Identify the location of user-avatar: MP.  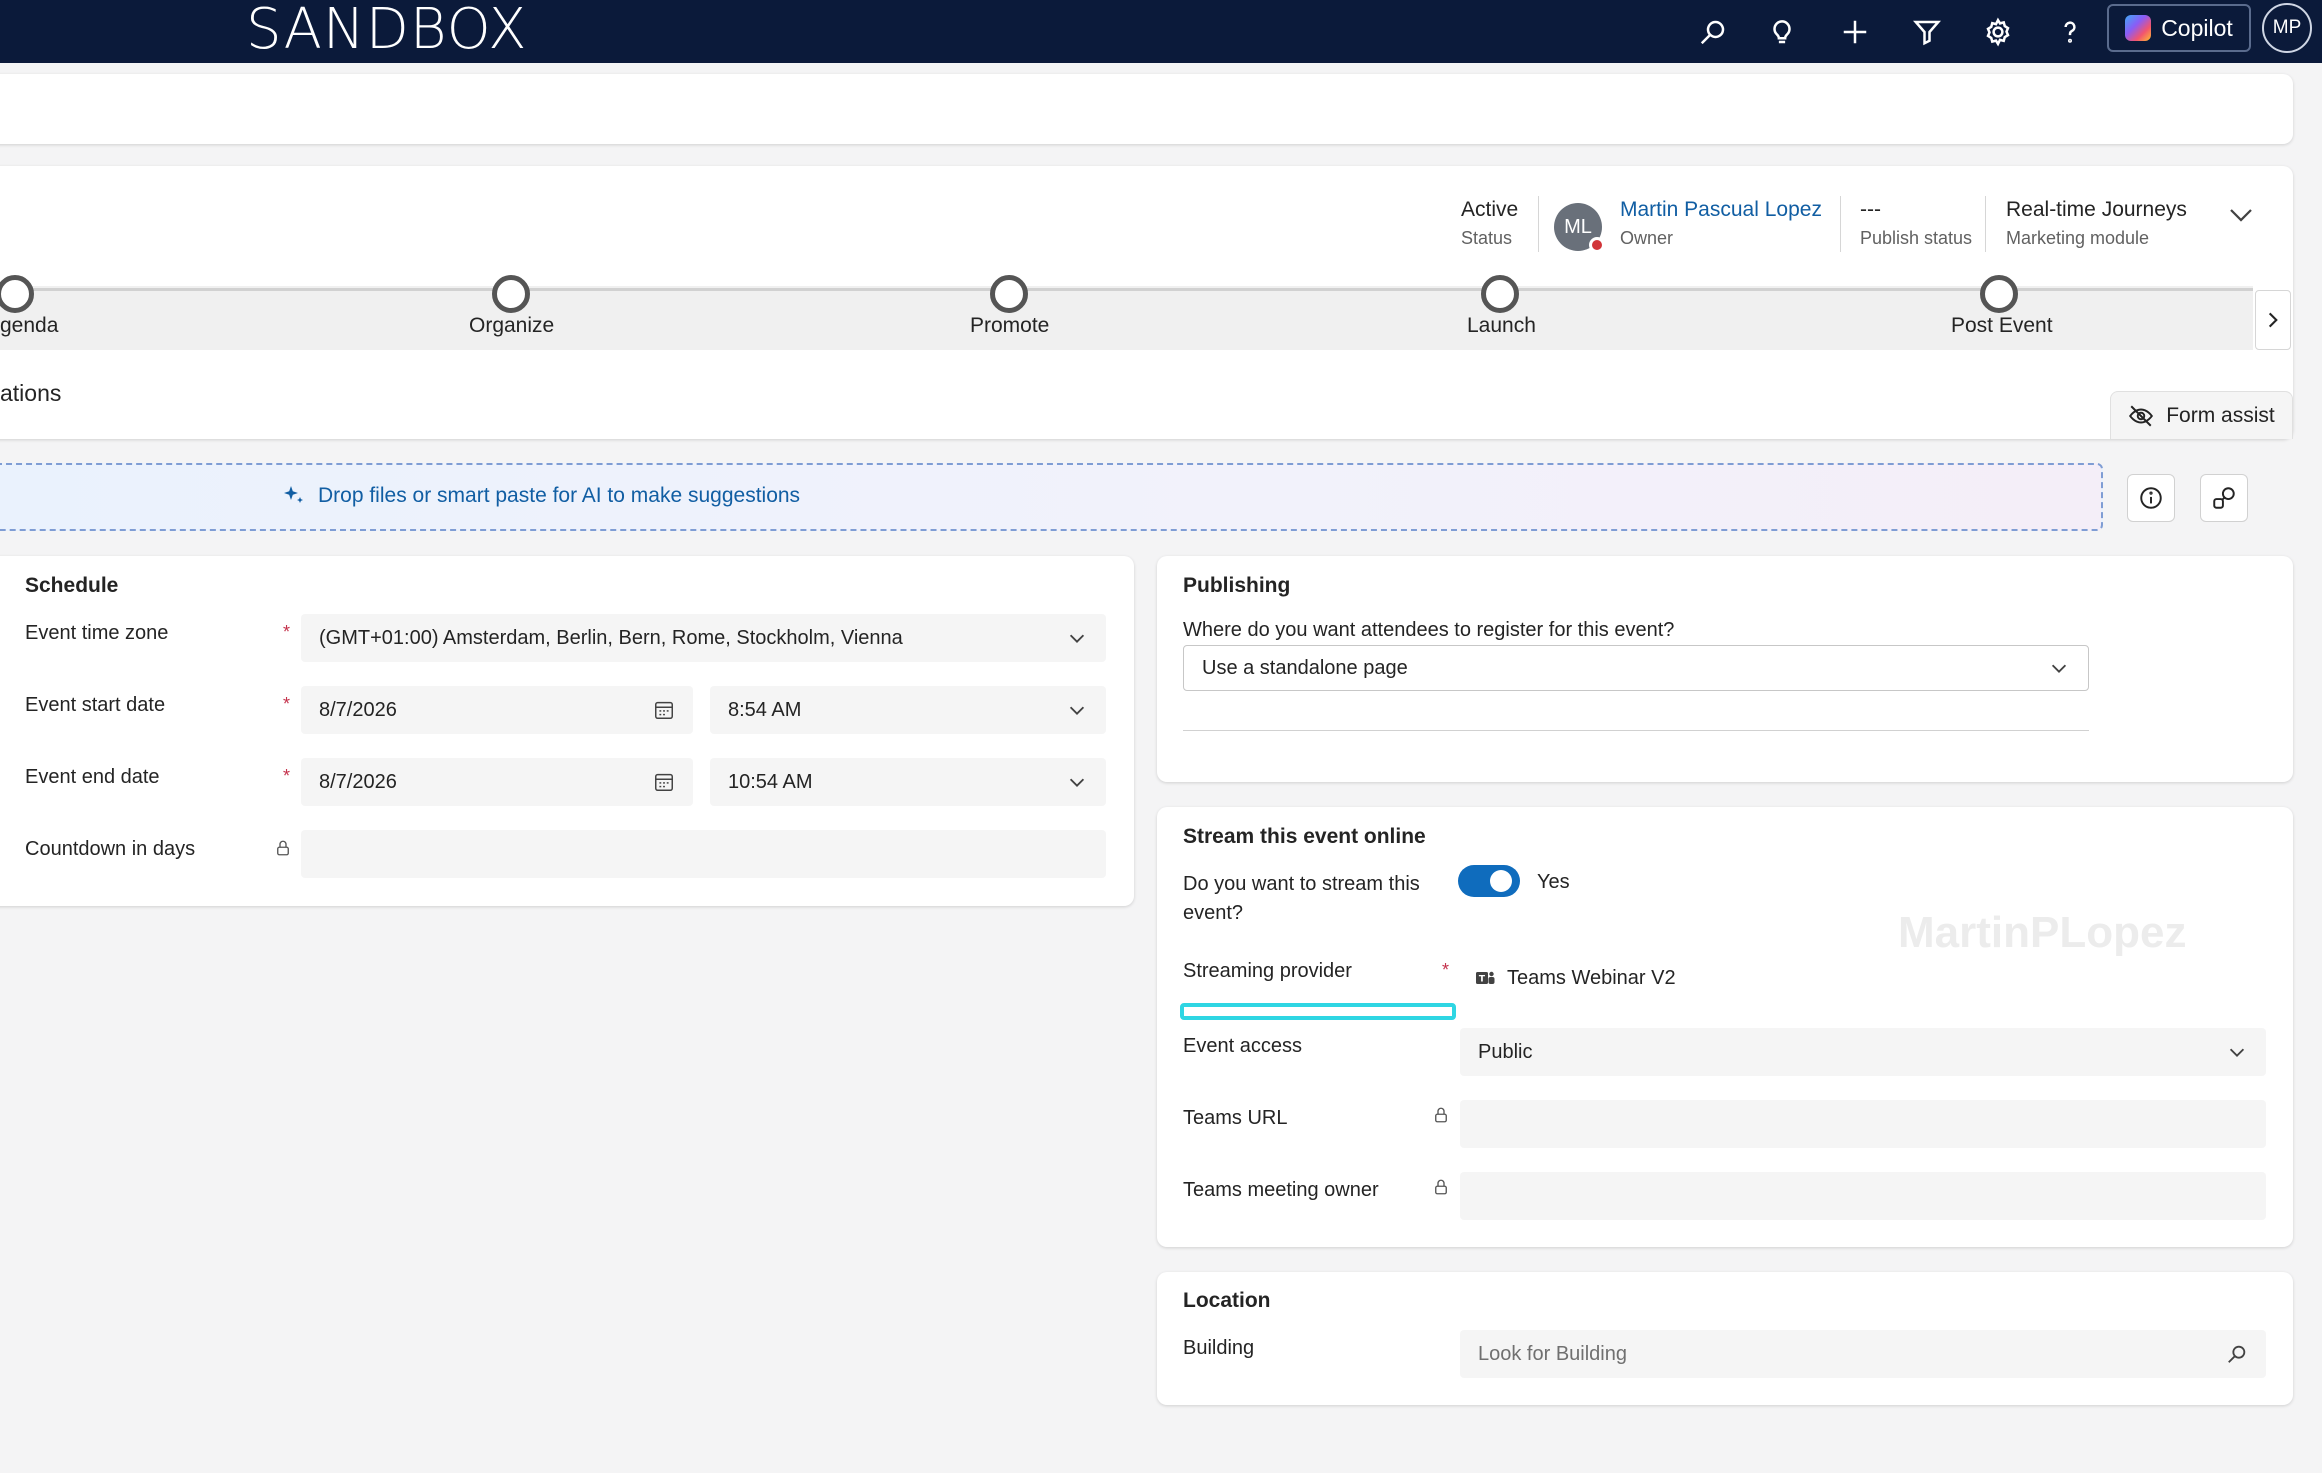
(2287, 28).